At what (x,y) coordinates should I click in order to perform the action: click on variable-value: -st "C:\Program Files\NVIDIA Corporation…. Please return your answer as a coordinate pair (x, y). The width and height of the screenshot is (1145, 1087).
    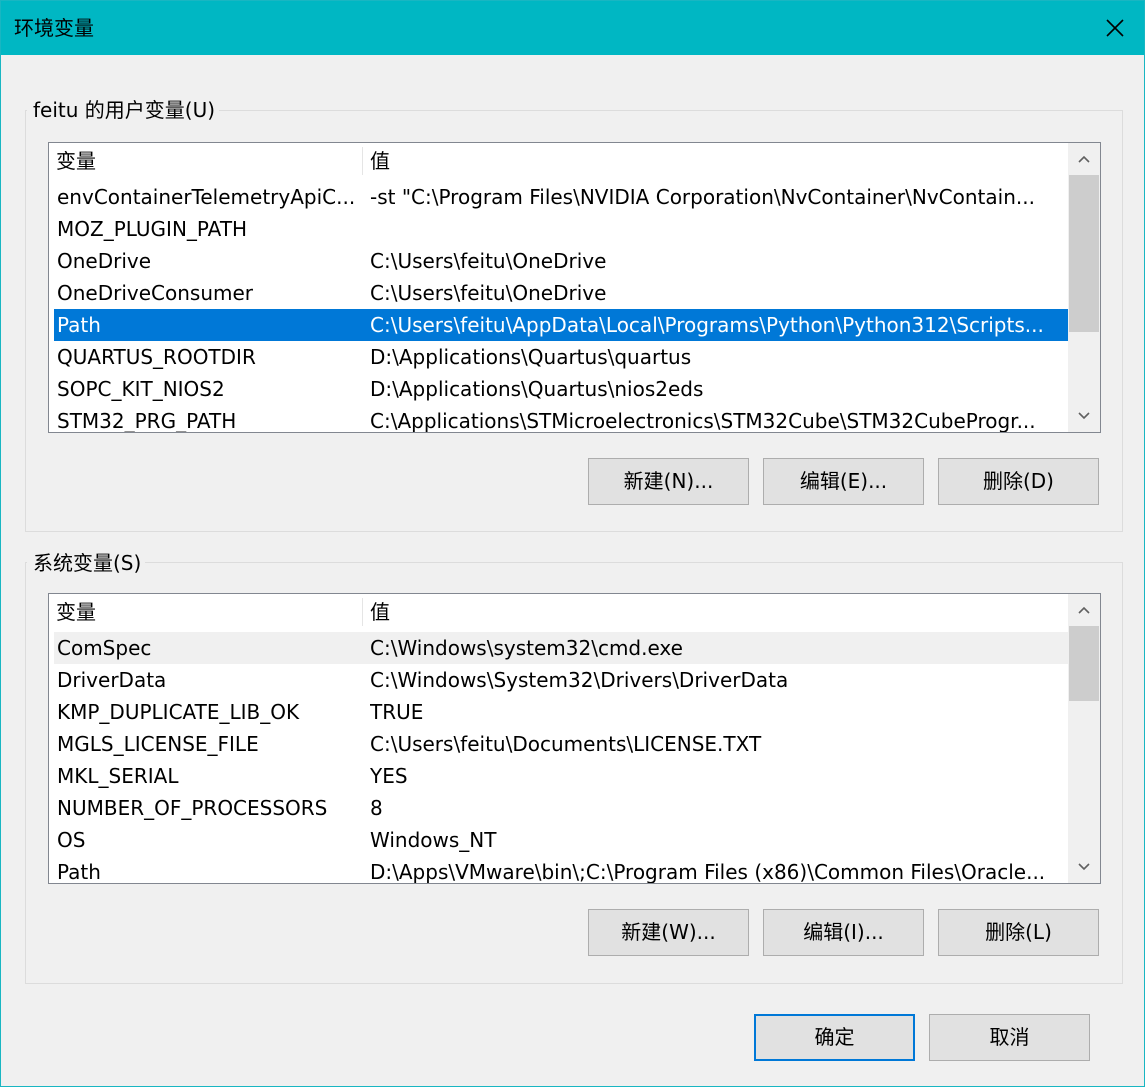
    Looking at the image, I should click on (702, 197).